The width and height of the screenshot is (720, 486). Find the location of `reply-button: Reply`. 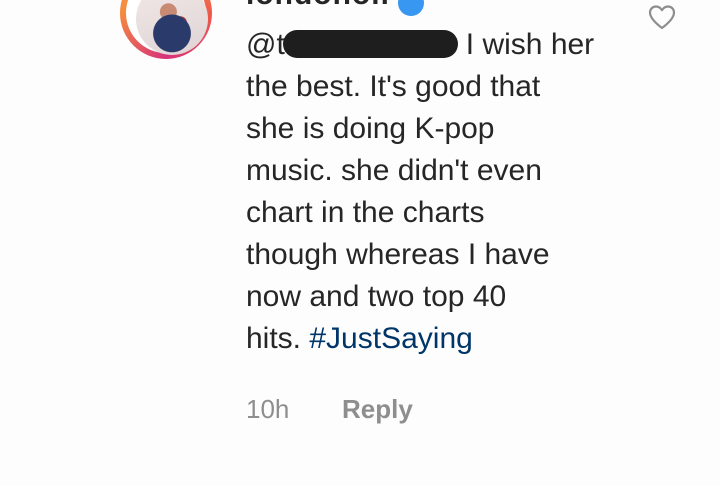

reply-button: Reply is located at coordinates (377, 409).